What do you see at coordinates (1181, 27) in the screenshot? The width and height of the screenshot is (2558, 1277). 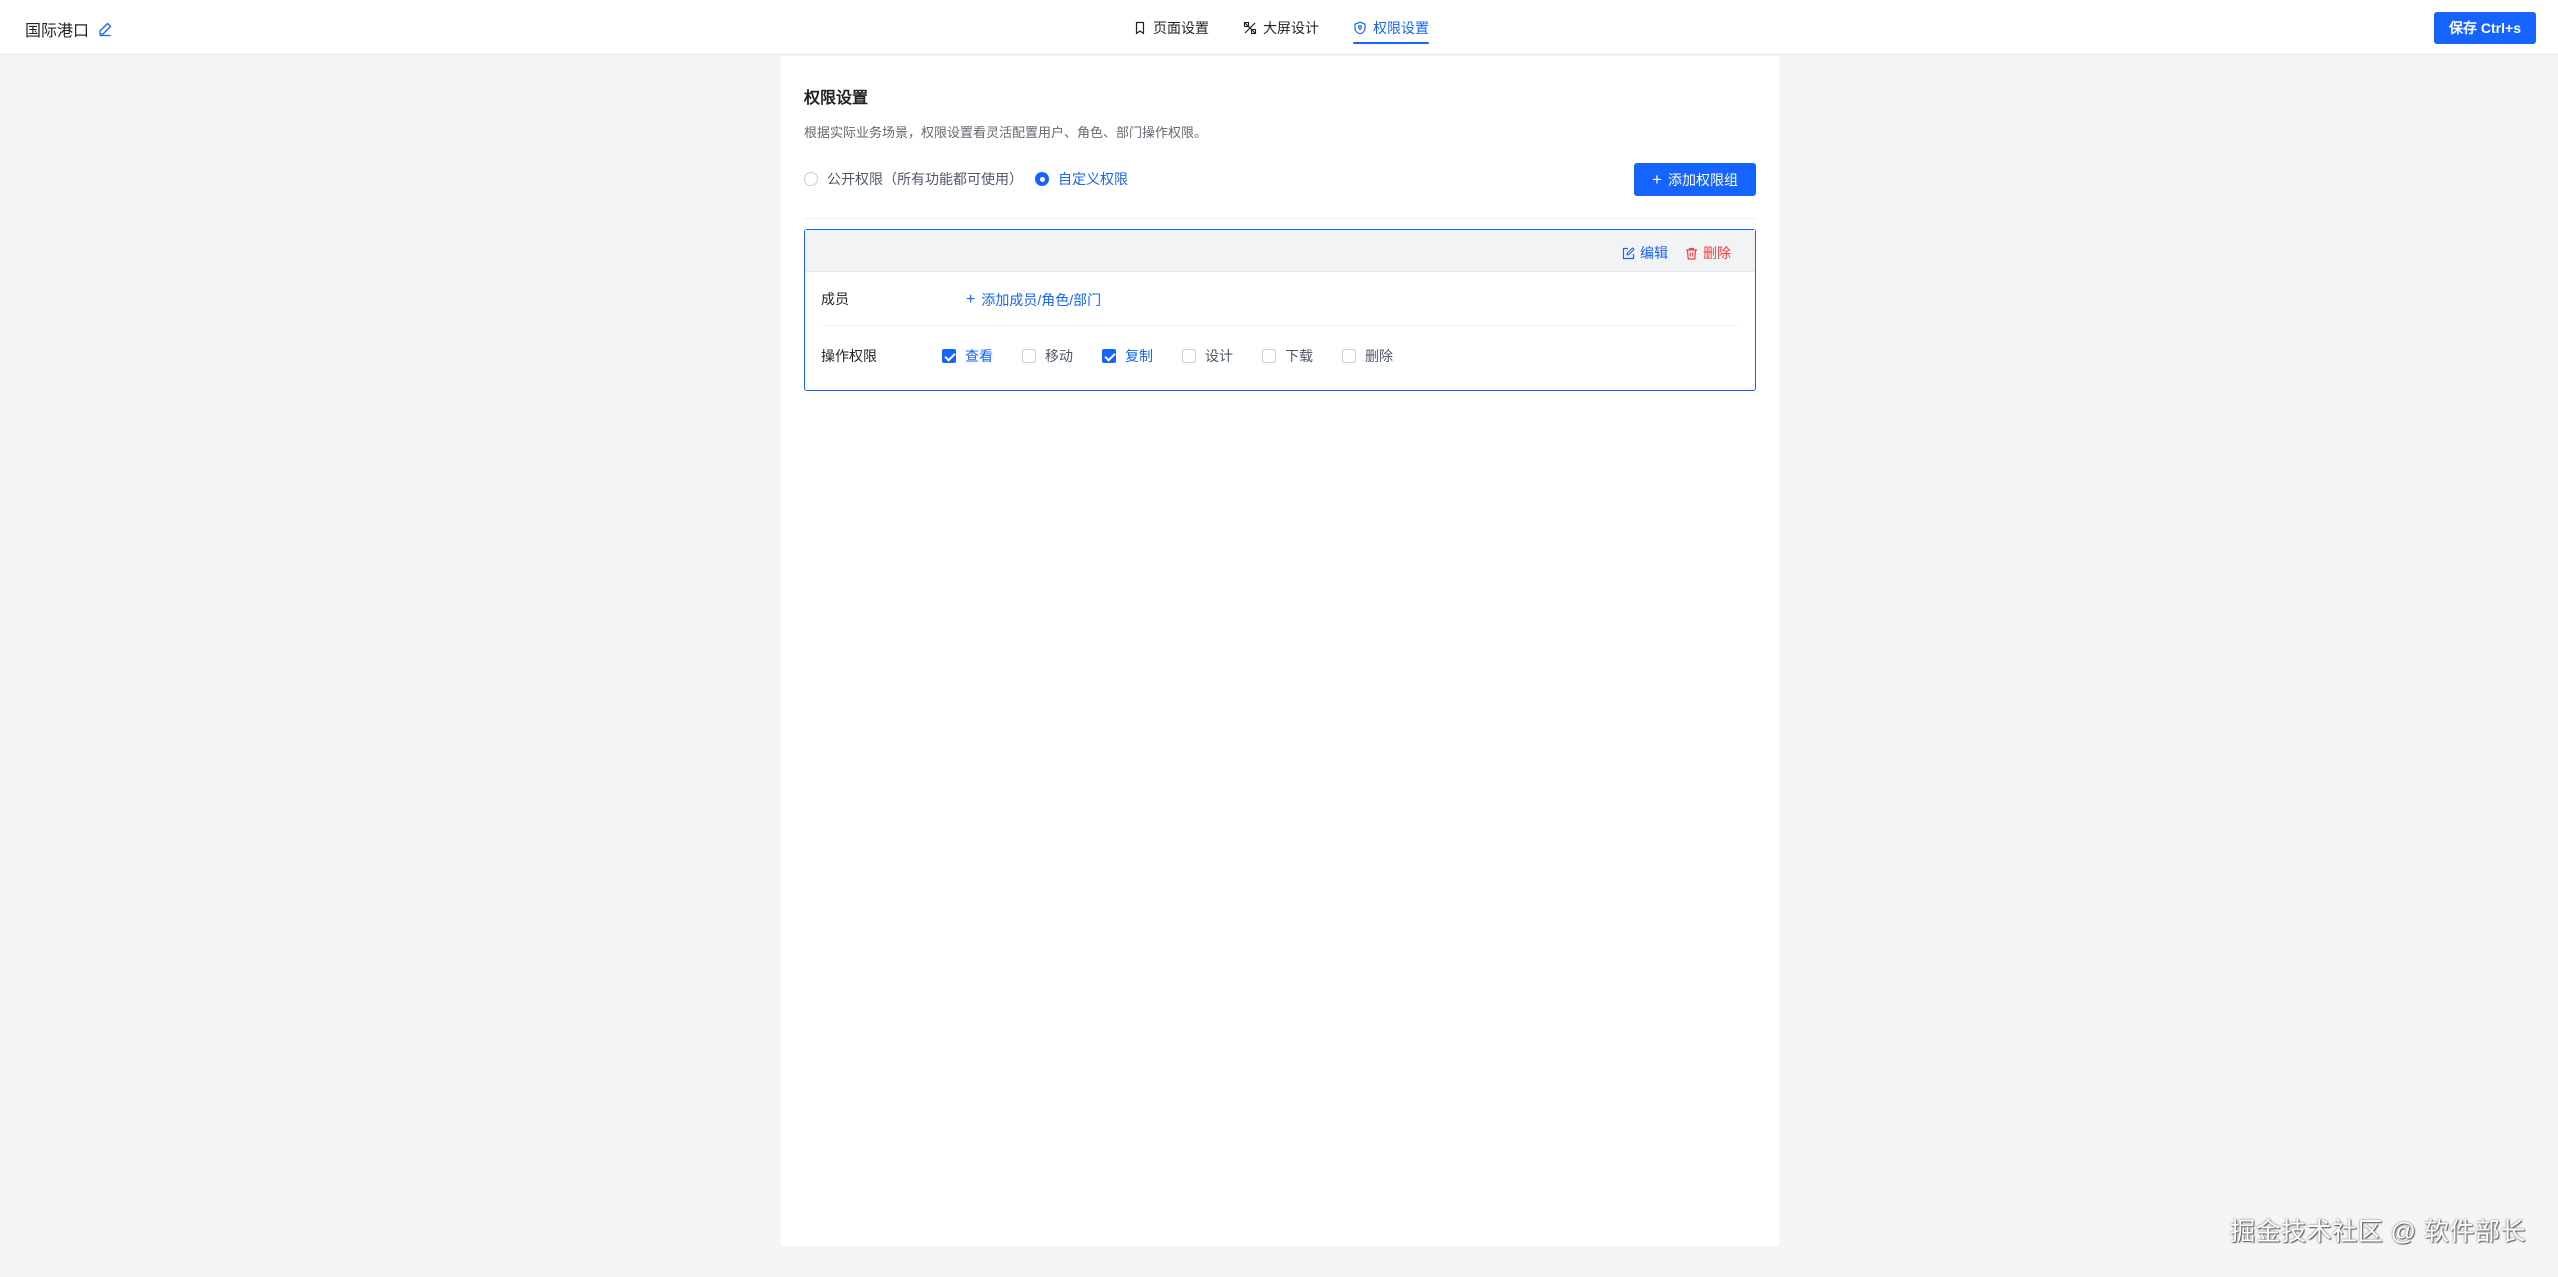 I see `tab-label: 页面设置` at bounding box center [1181, 27].